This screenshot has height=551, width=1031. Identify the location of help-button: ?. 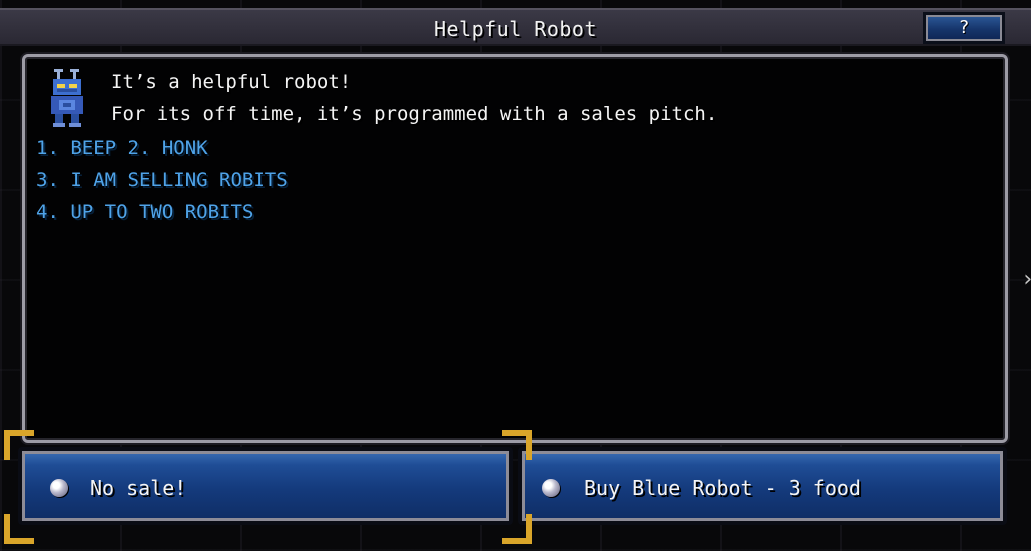
(964, 28).